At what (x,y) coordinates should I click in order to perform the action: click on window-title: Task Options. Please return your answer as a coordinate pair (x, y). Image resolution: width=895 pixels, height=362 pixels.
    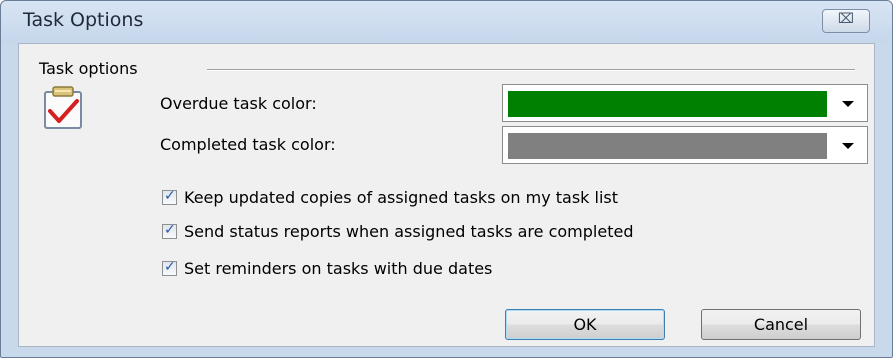
    Looking at the image, I should click on (83, 20).